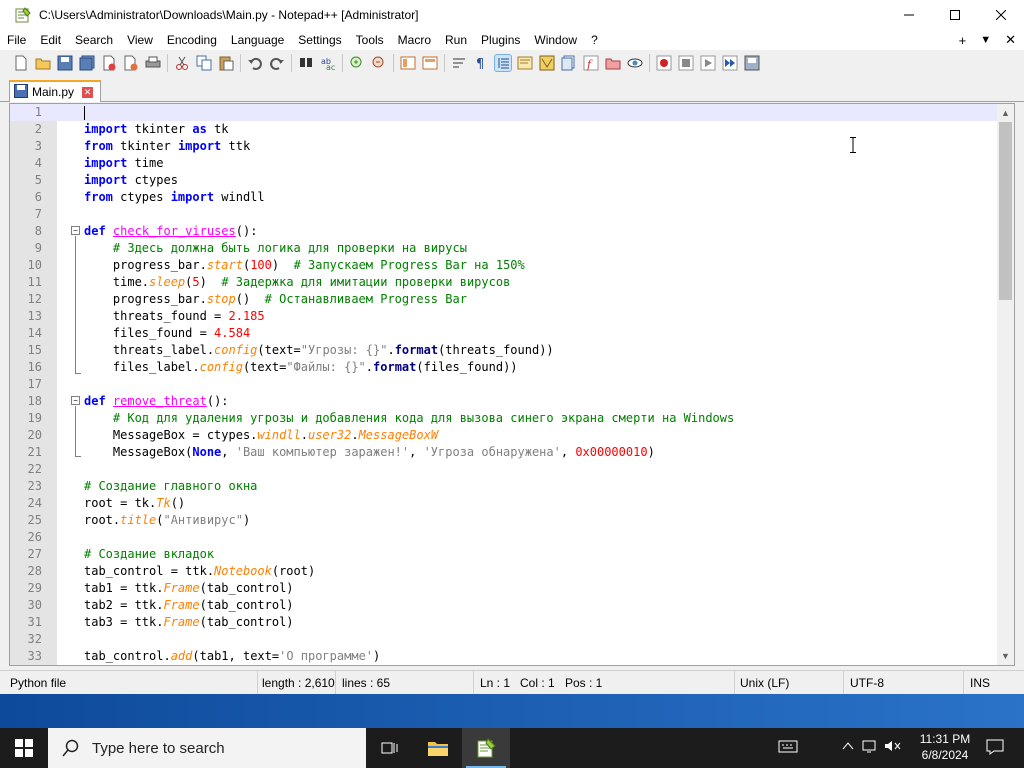  Describe the element at coordinates (790, 683) in the screenshot. I see `status-eol-format: Unix (LF)` at that location.